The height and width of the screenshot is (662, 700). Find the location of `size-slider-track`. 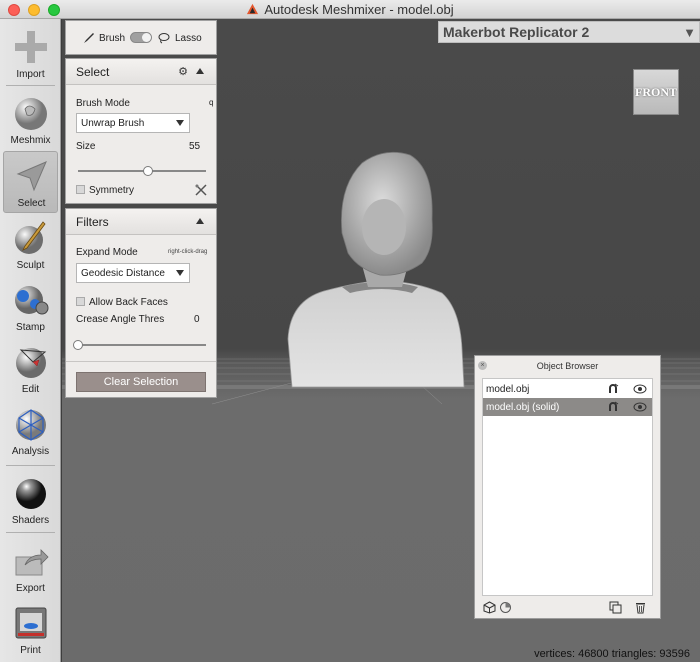

size-slider-track is located at coordinates (142, 171).